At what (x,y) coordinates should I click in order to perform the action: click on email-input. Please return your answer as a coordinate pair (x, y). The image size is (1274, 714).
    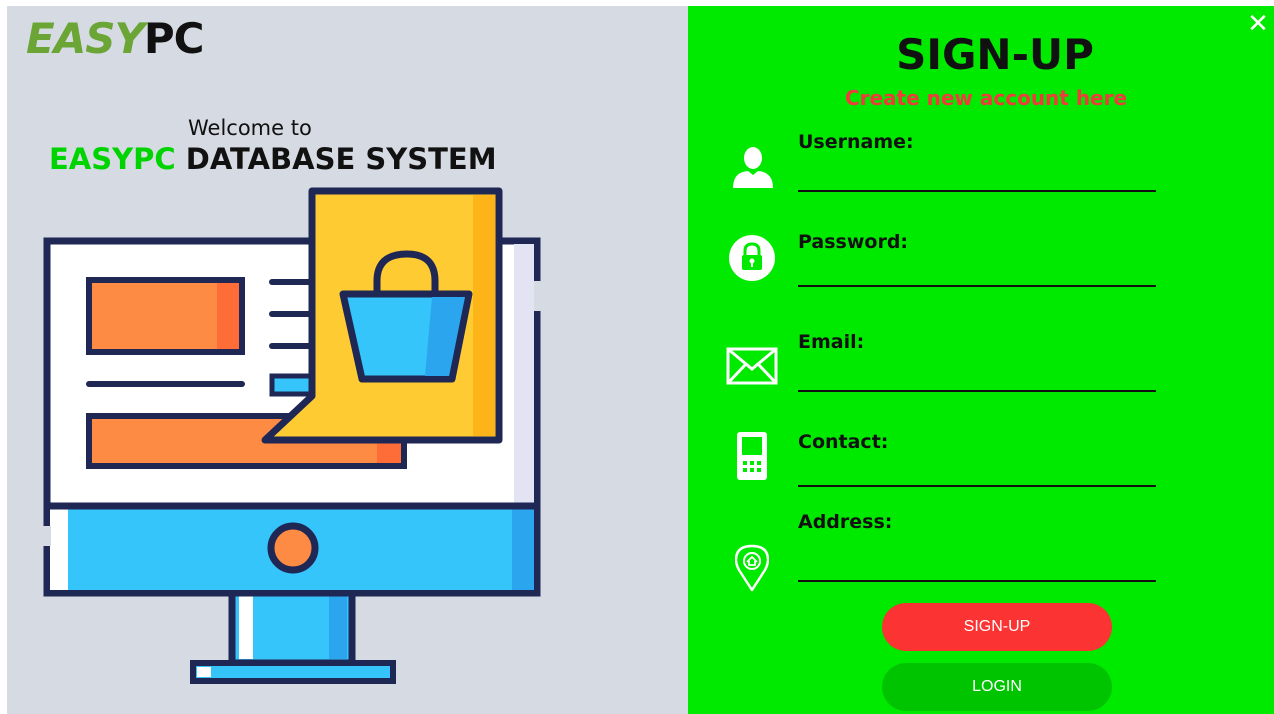
    Looking at the image, I should click on (977, 378).